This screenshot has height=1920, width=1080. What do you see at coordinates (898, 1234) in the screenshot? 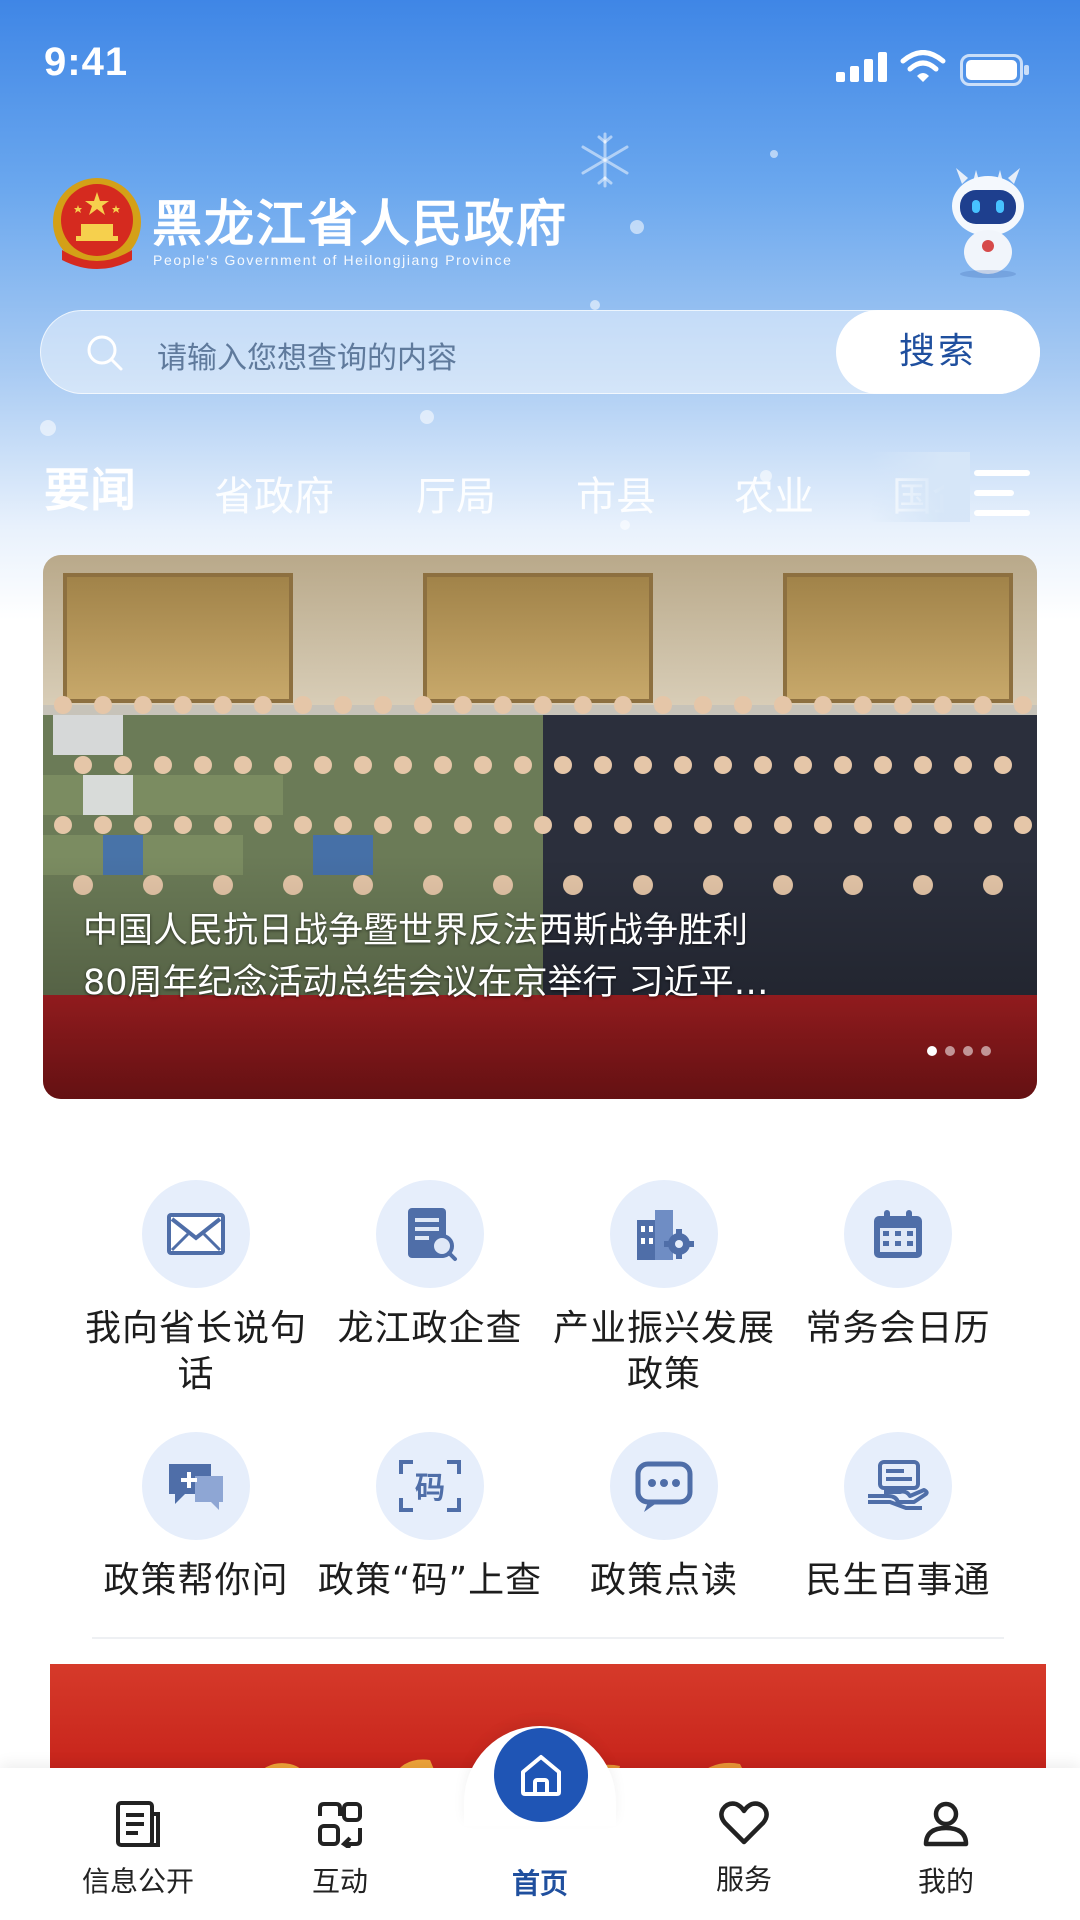
I see `calendar-icon` at bounding box center [898, 1234].